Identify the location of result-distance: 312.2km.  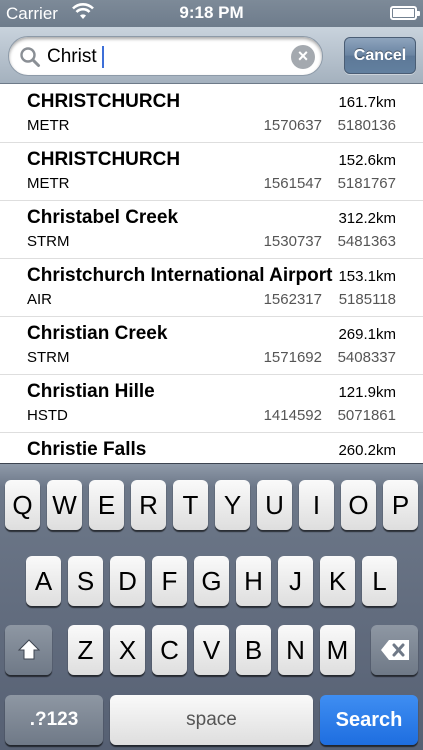
(367, 218).